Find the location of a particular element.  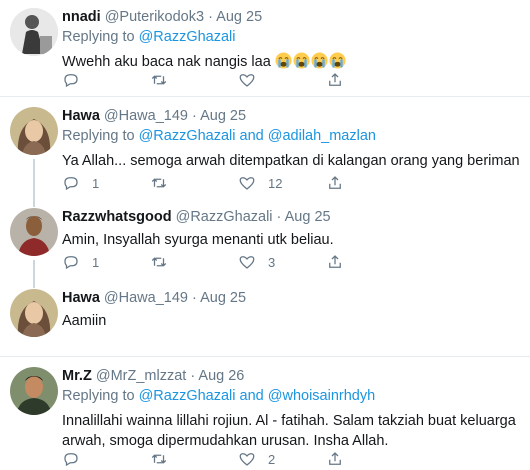

like-button: 3 is located at coordinates (256, 262).